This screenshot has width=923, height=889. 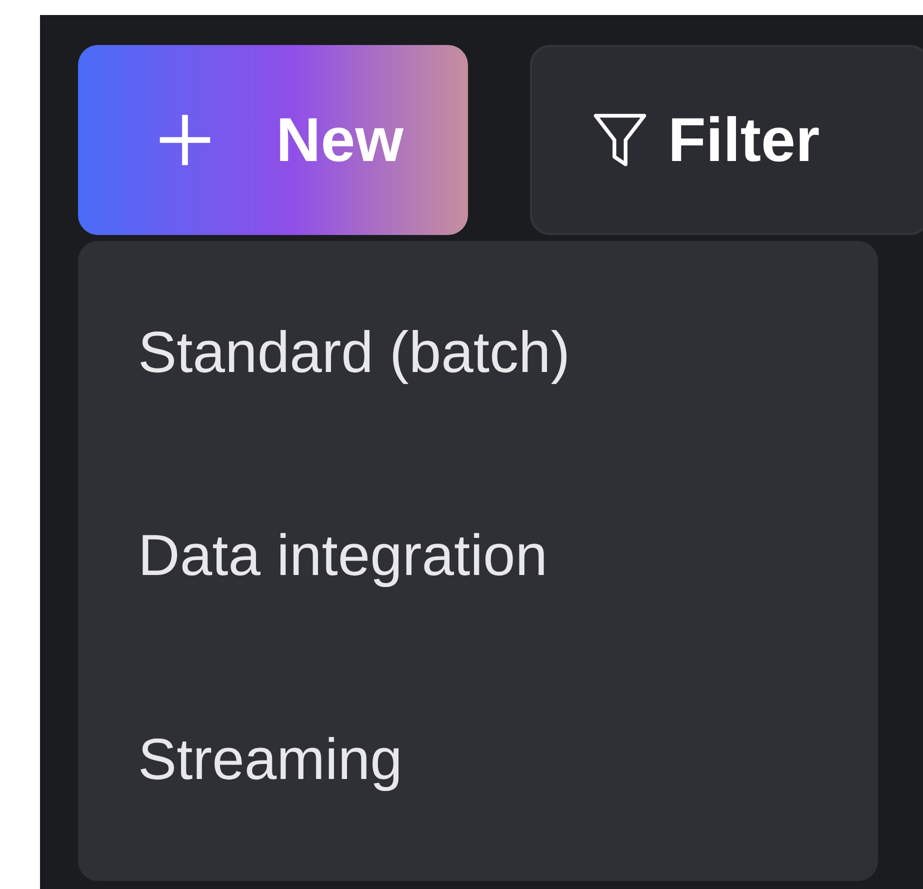 What do you see at coordinates (273, 140) in the screenshot?
I see `new-button: New` at bounding box center [273, 140].